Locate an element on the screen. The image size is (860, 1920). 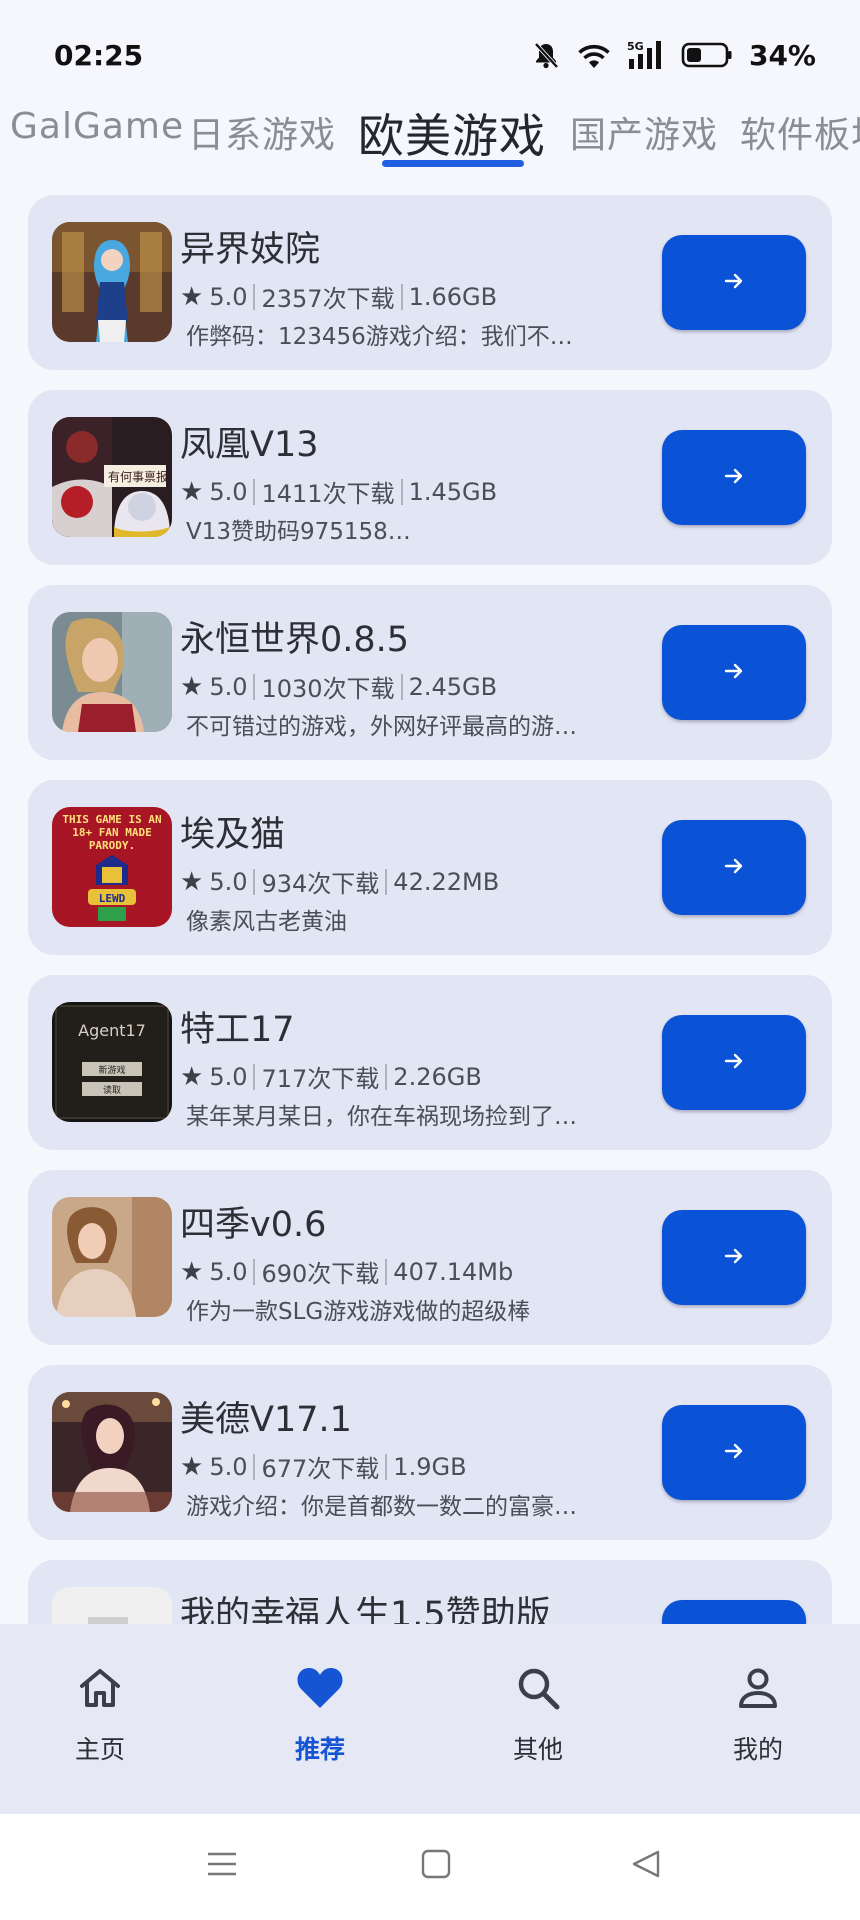
game-meta: ★ 5.0 677次下载 1.9GB is located at coordinates (323, 1466).